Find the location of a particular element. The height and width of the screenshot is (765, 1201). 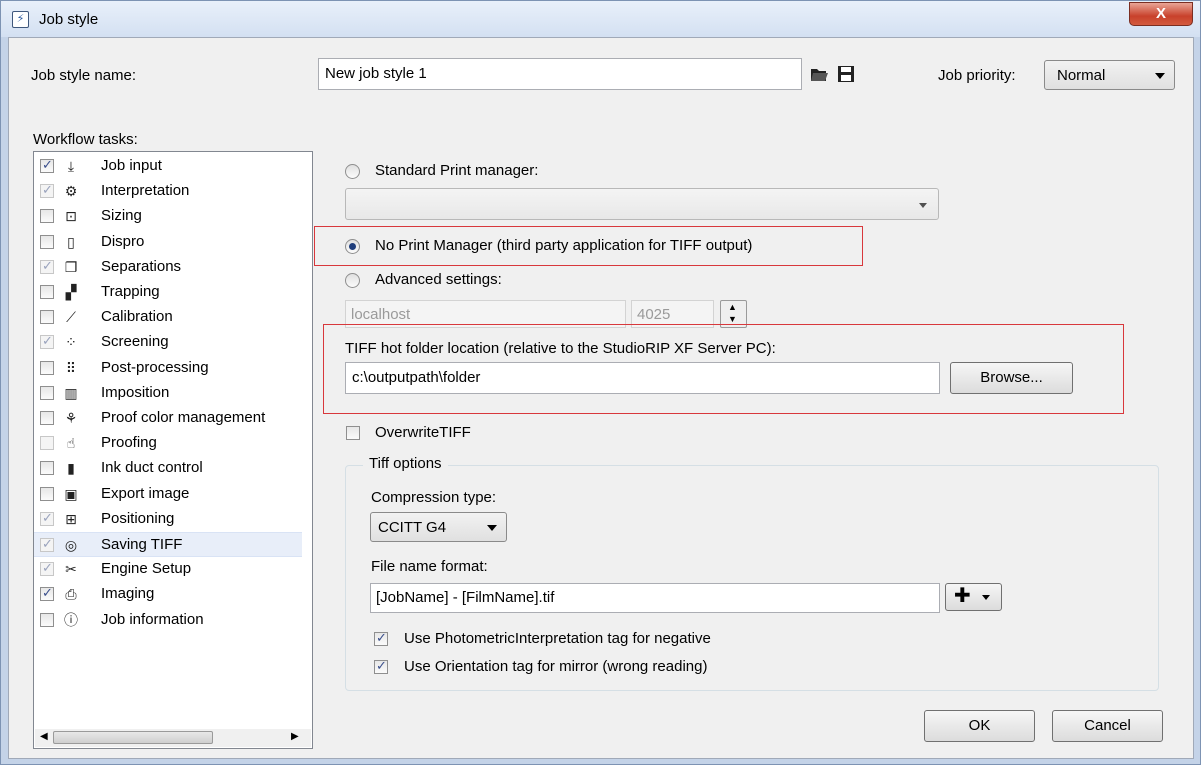

task-label: Positioning is located at coordinates (138, 518).